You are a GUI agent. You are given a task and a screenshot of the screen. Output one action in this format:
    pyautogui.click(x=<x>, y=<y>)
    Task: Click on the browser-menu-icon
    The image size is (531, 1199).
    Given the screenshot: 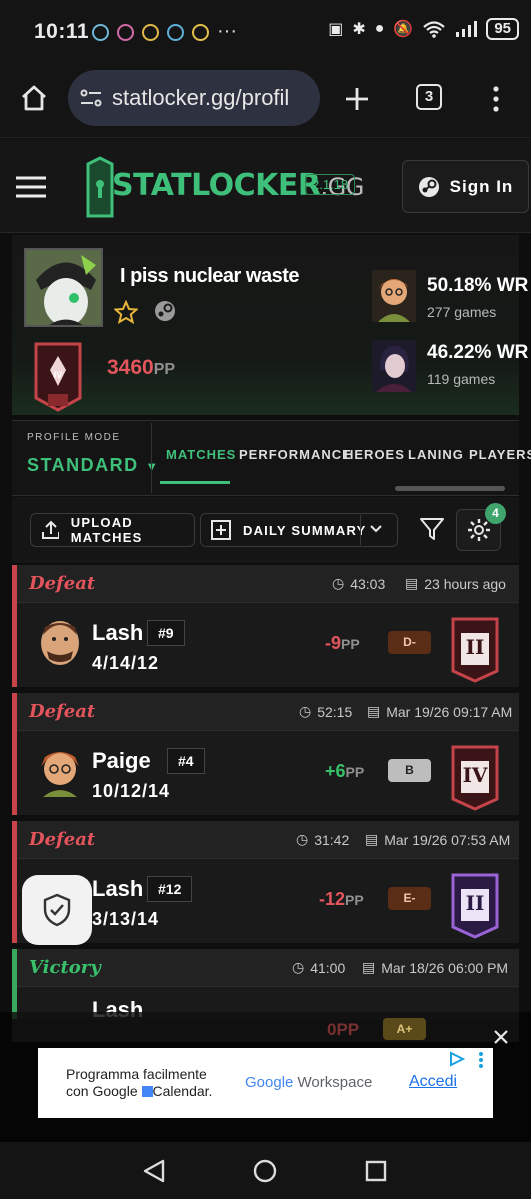 What is the action you would take?
    pyautogui.click(x=496, y=99)
    